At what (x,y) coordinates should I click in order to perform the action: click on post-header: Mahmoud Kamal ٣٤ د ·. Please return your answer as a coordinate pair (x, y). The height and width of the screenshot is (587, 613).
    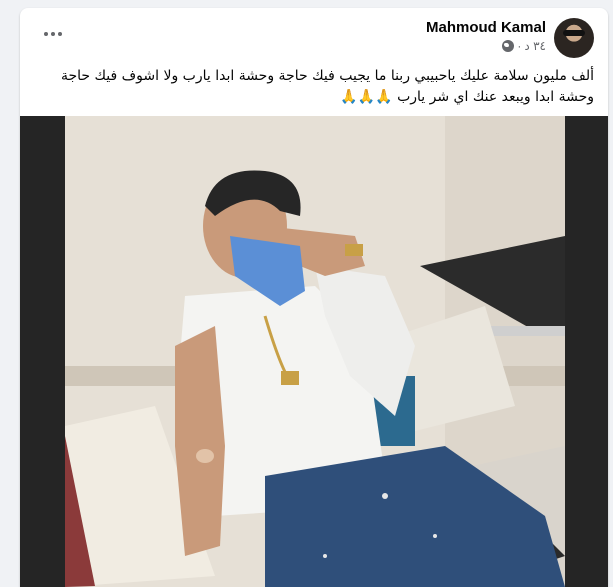
    Looking at the image, I should click on (314, 36).